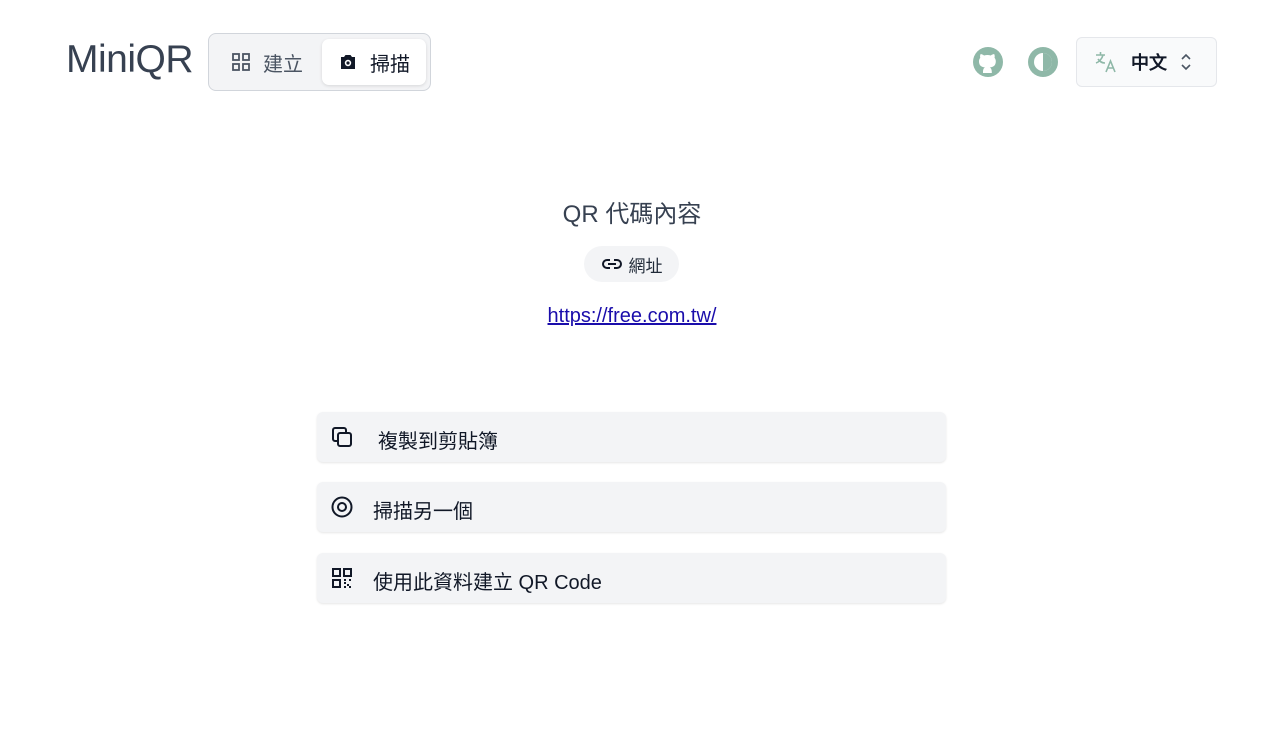 The image size is (1280, 742). Describe the element at coordinates (342, 437) in the screenshot. I see `copy-icon` at that location.